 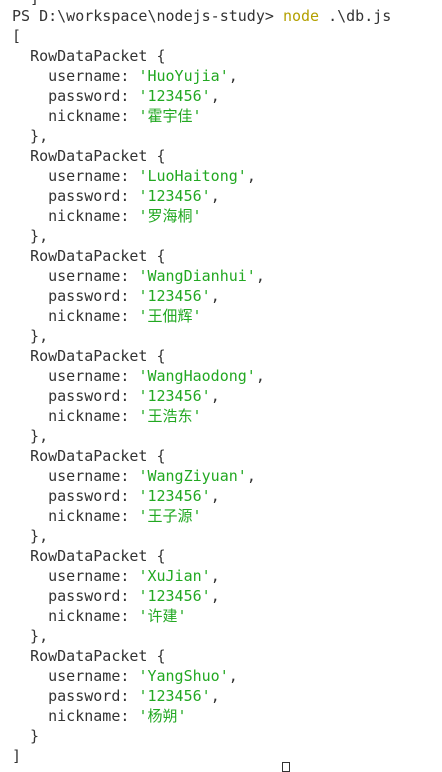 I want to click on open-bracket: [, so click(x=17, y=36).